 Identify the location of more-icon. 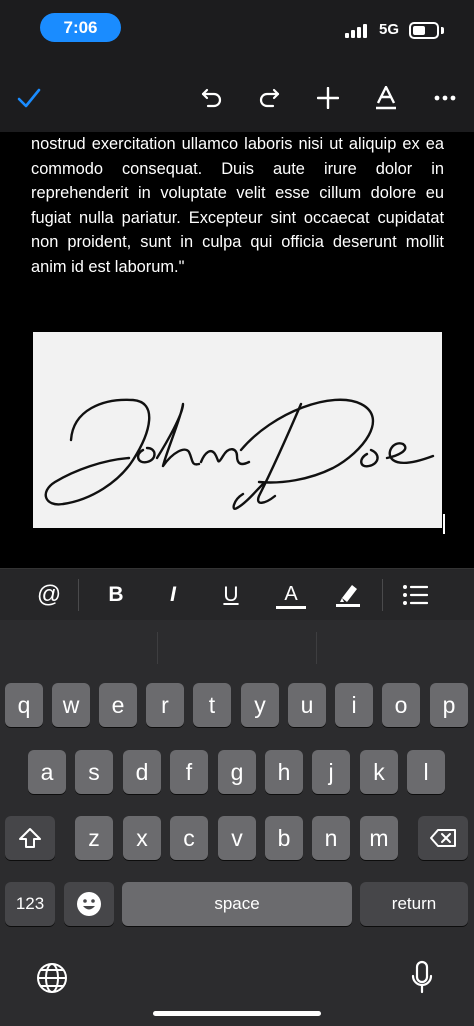
(445, 98).